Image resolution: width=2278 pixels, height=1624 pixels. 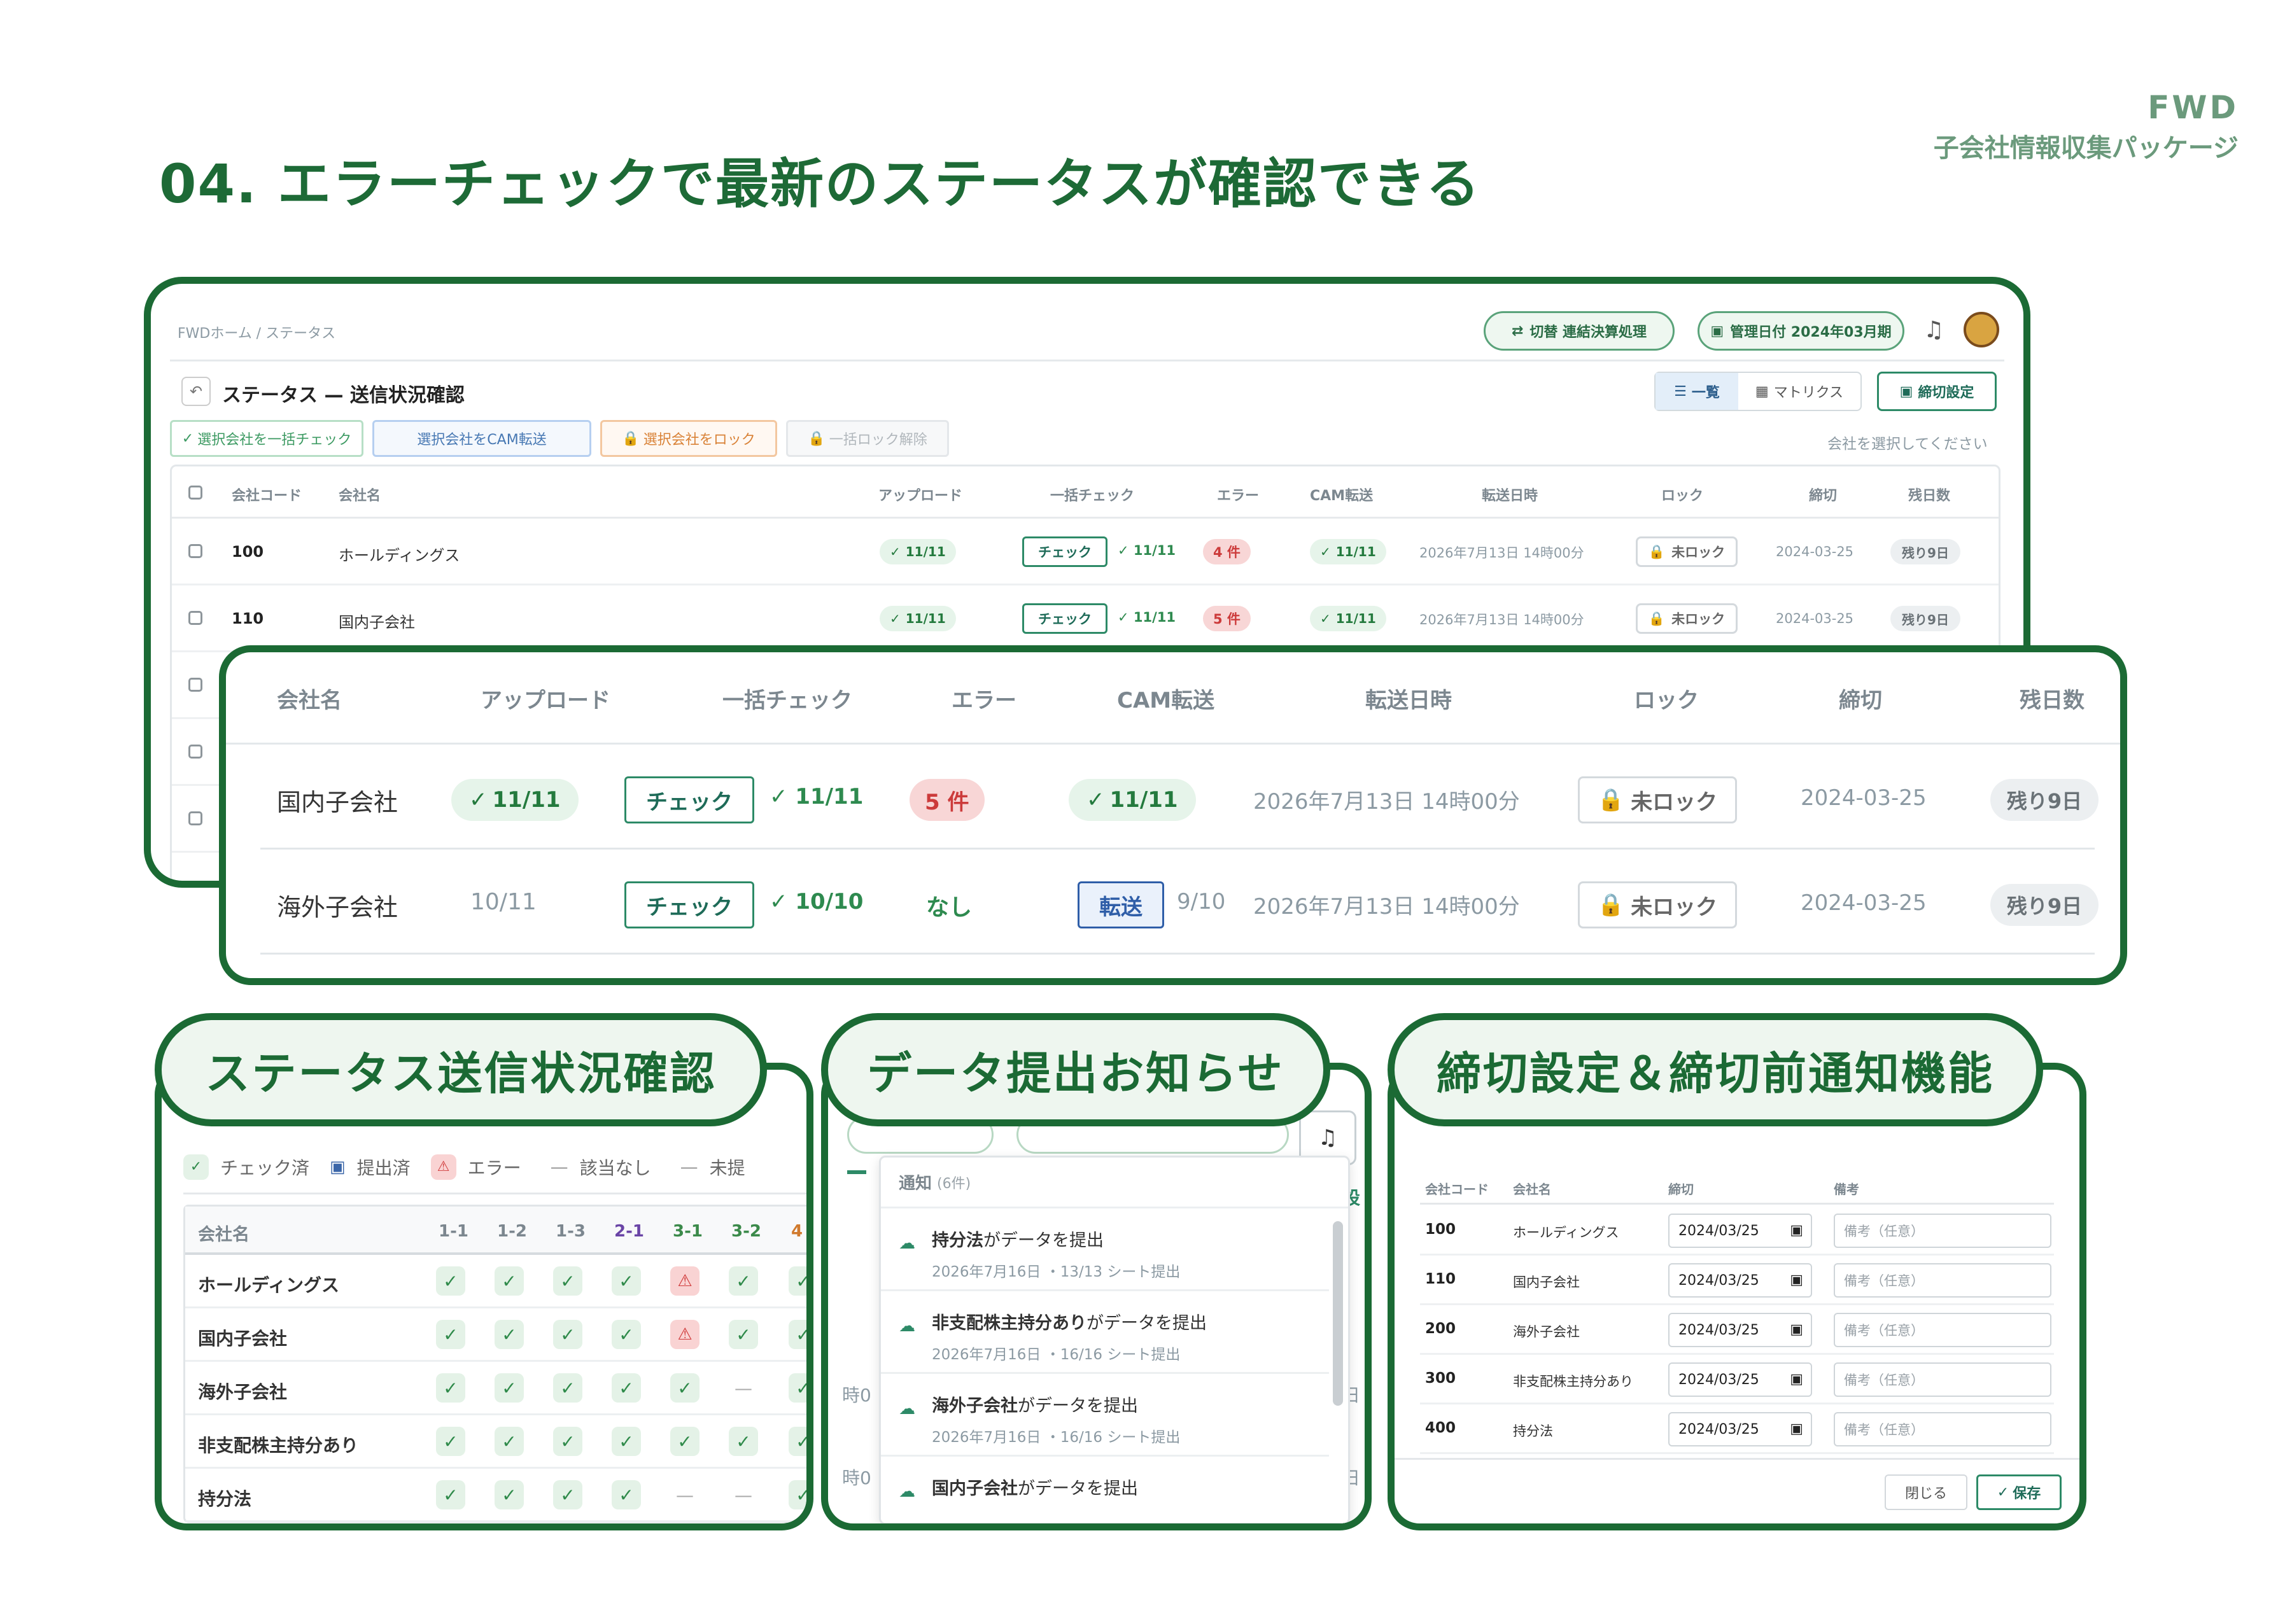 I want to click on notification-item: ☁ 持分法がデータを提出 2026年7月16日 ・13/13 シート提出, so click(x=1105, y=1249).